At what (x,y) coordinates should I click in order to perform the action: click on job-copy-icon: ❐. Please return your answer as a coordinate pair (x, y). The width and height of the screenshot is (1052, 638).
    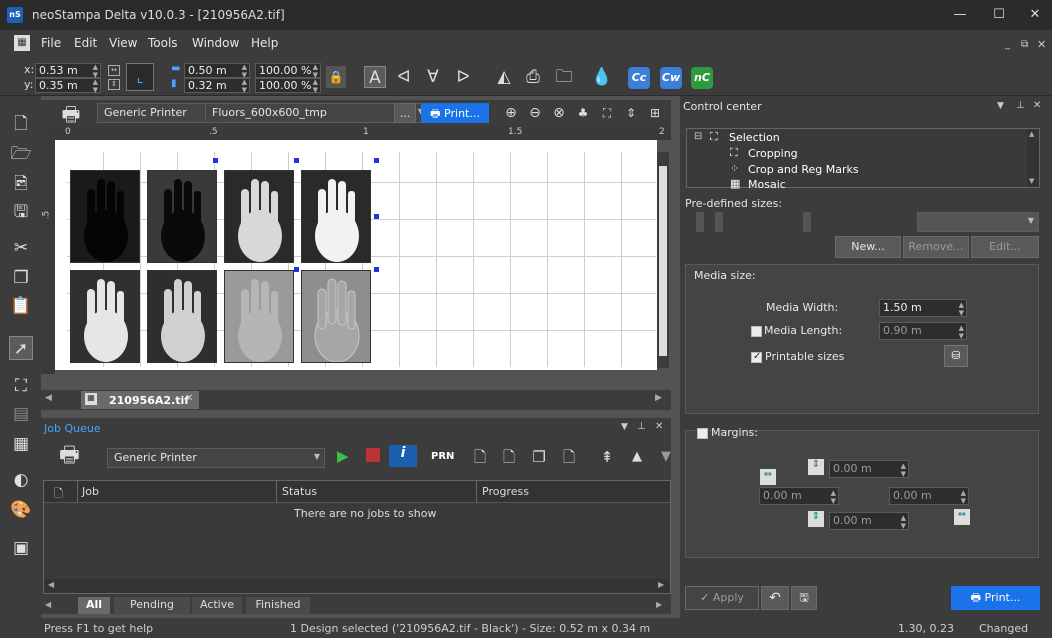
    Looking at the image, I should click on (539, 457).